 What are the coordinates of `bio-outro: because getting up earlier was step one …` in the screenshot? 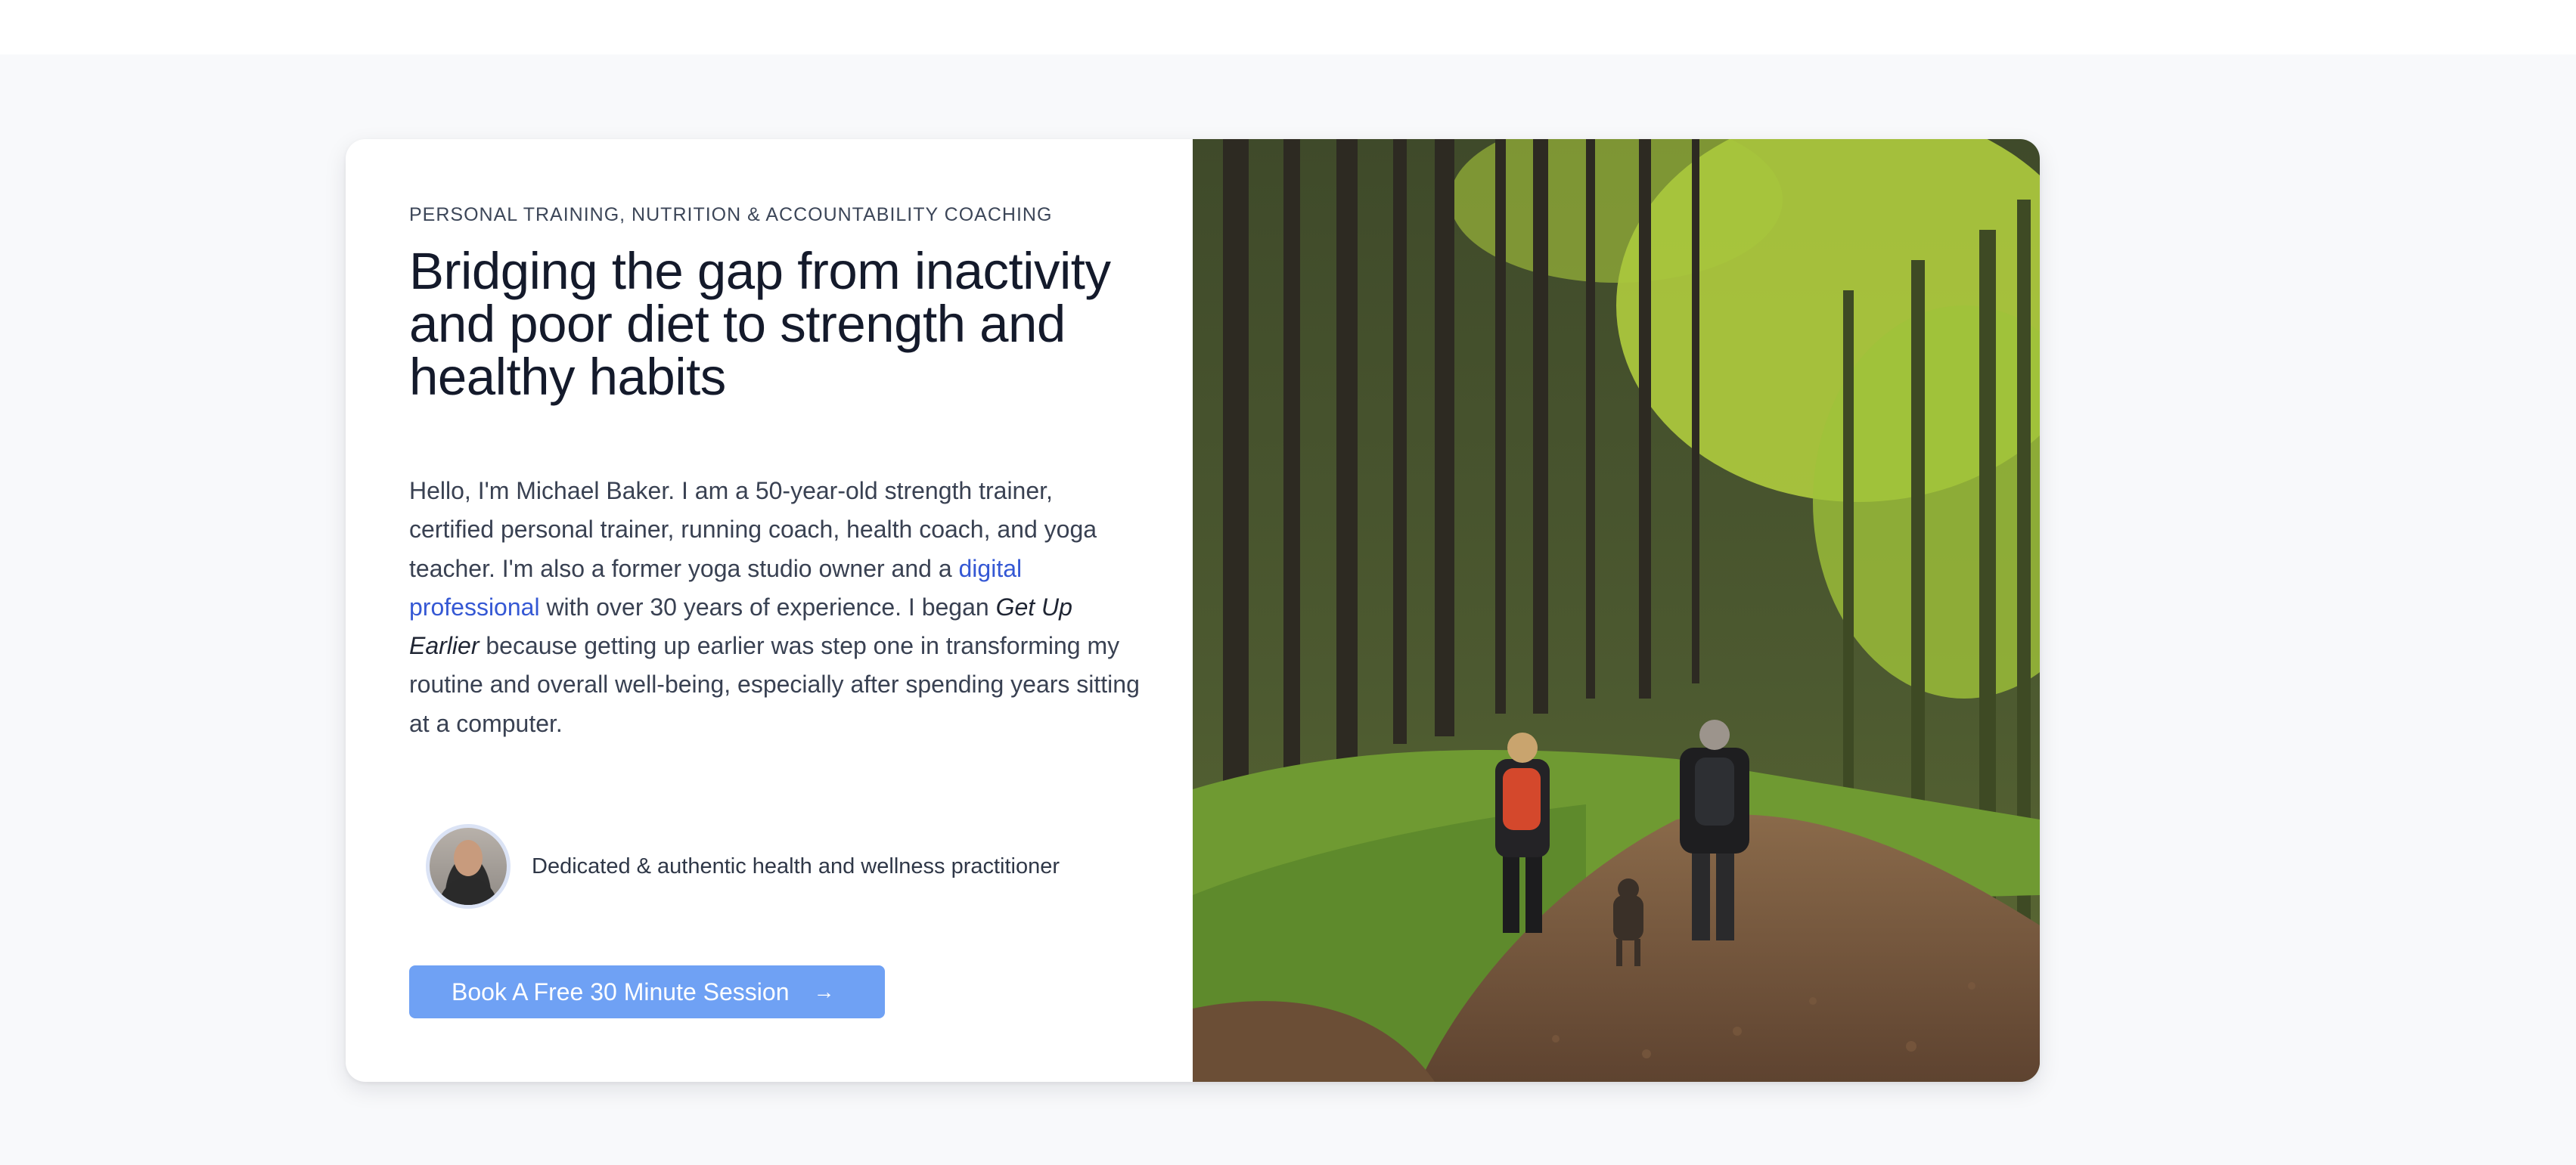 It's located at (774, 684).